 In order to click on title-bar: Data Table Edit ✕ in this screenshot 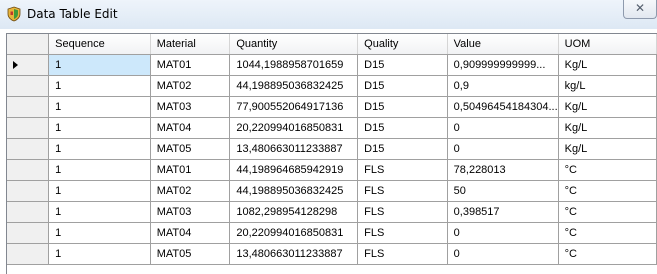, I will do `click(328, 14)`.